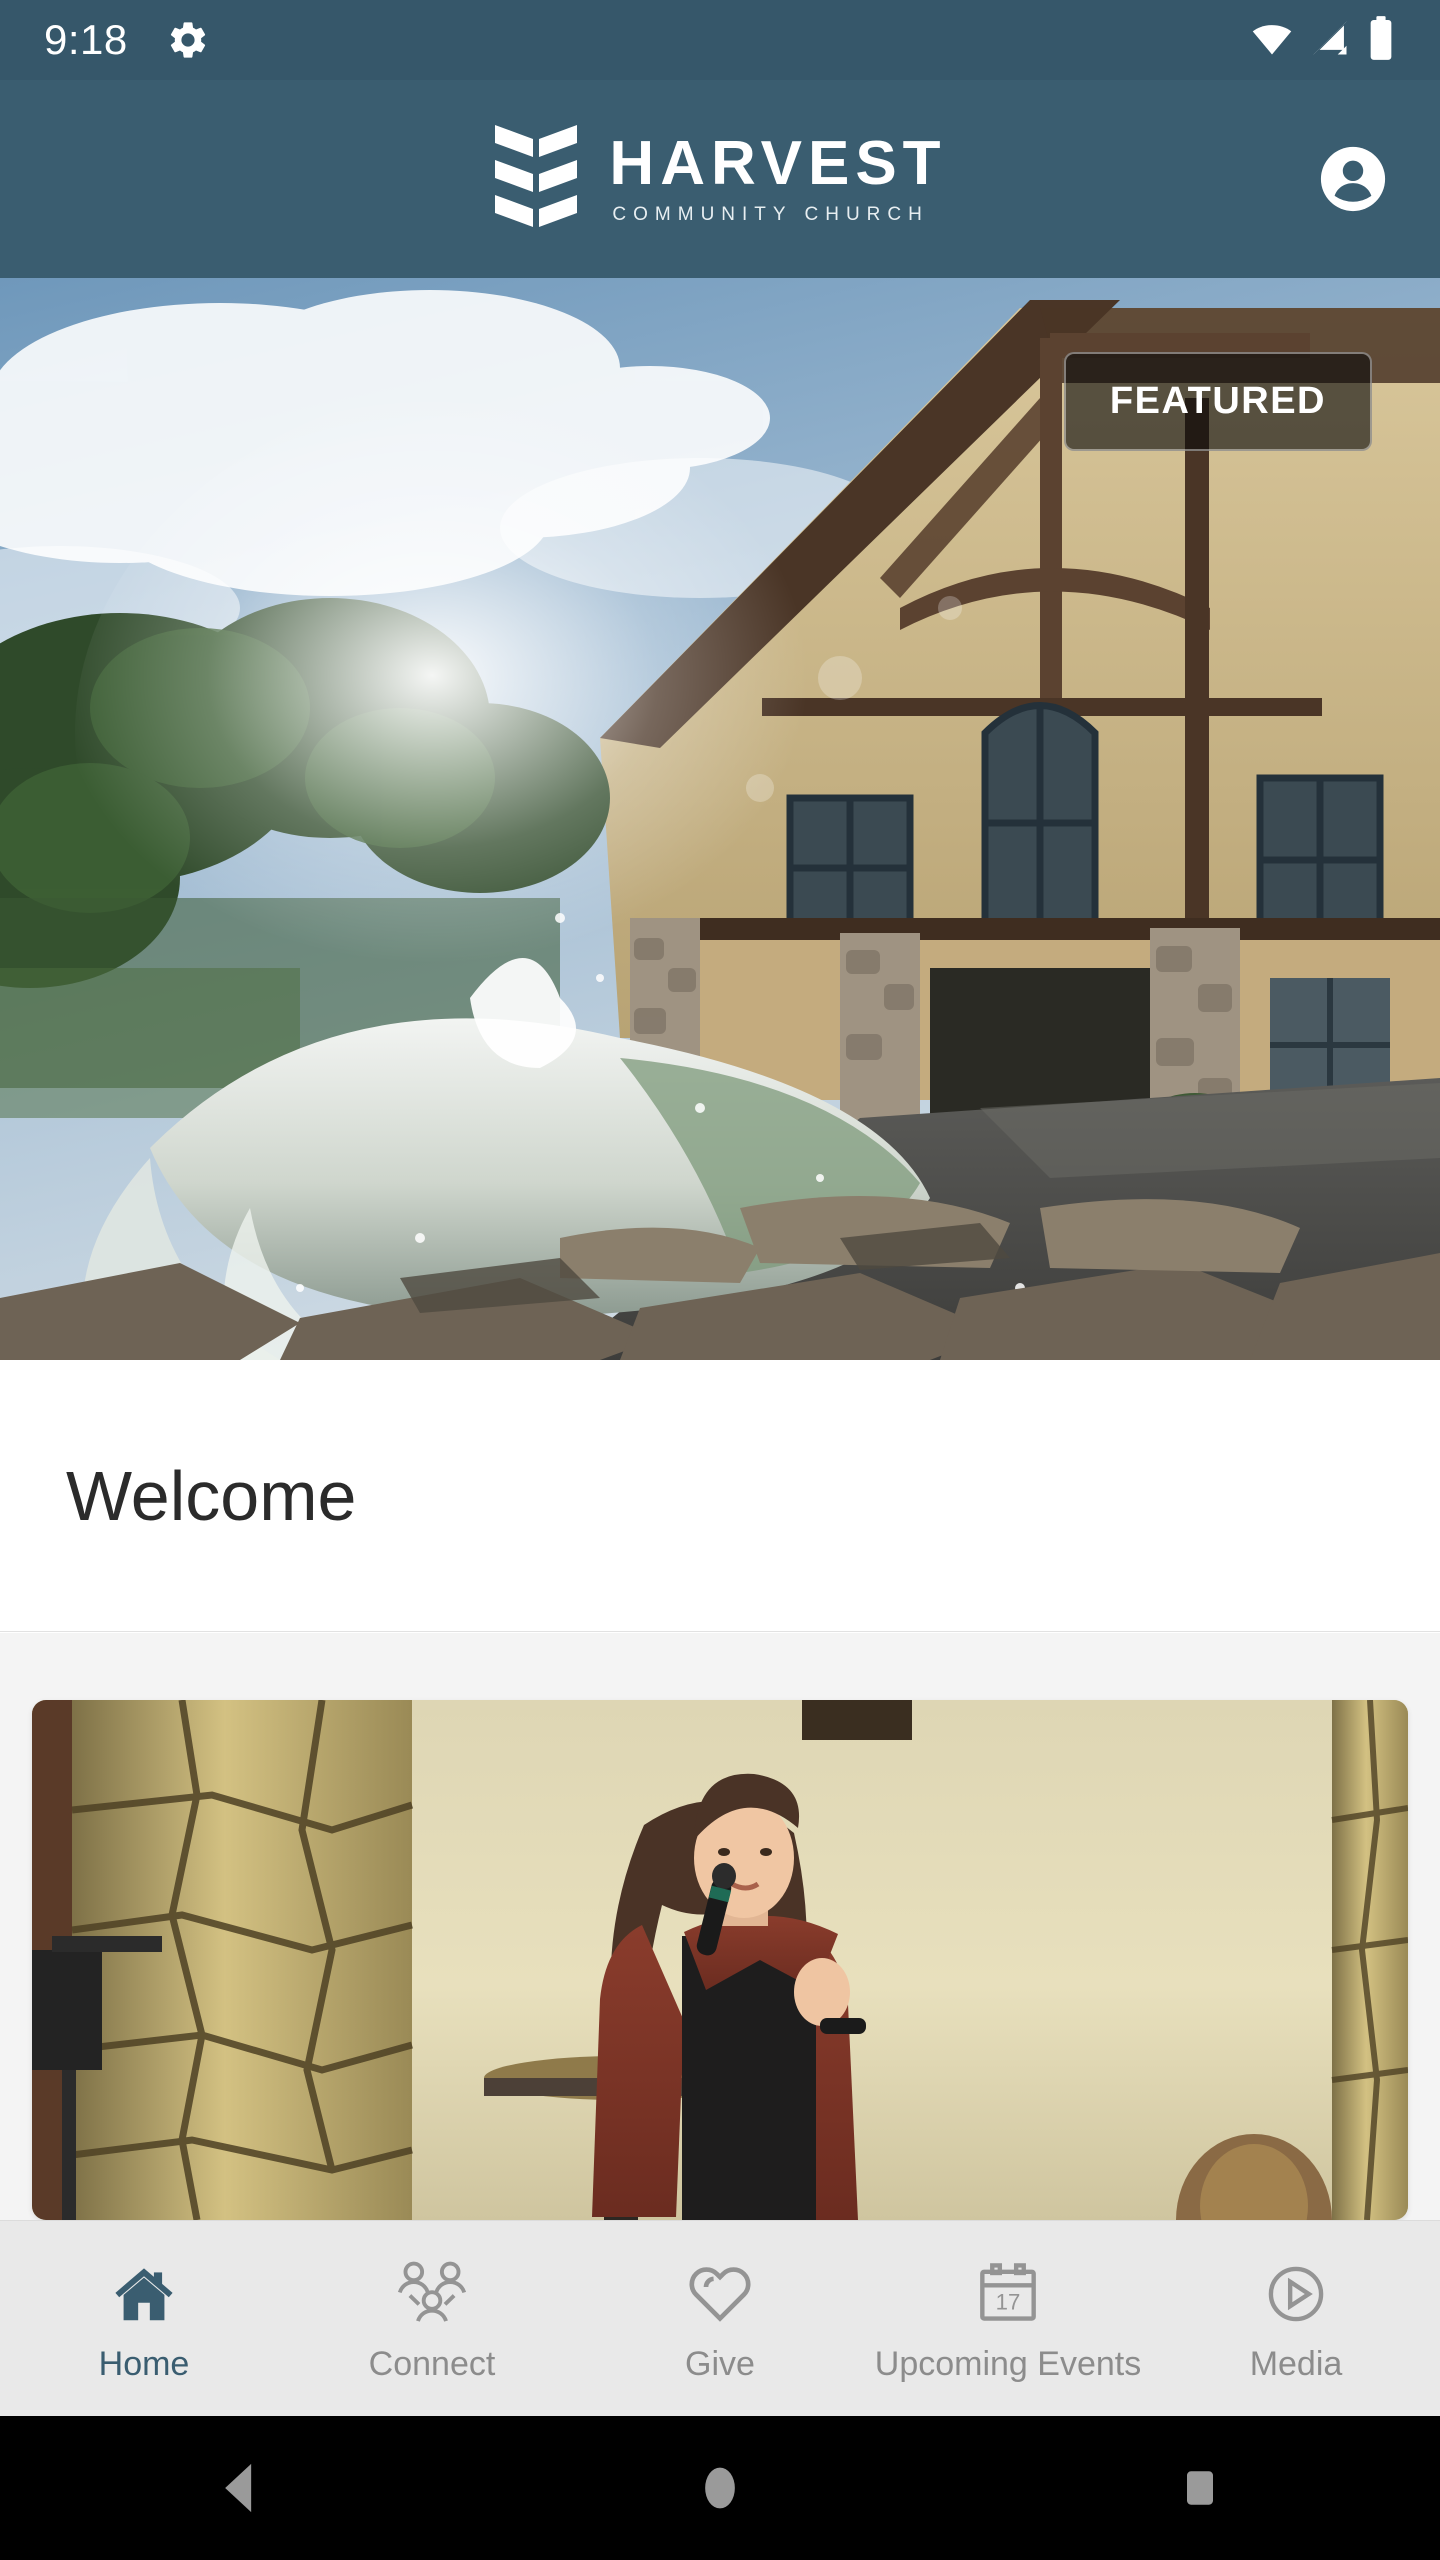 The width and height of the screenshot is (1440, 2560). I want to click on calendar-17-icon: 17, so click(1008, 2294).